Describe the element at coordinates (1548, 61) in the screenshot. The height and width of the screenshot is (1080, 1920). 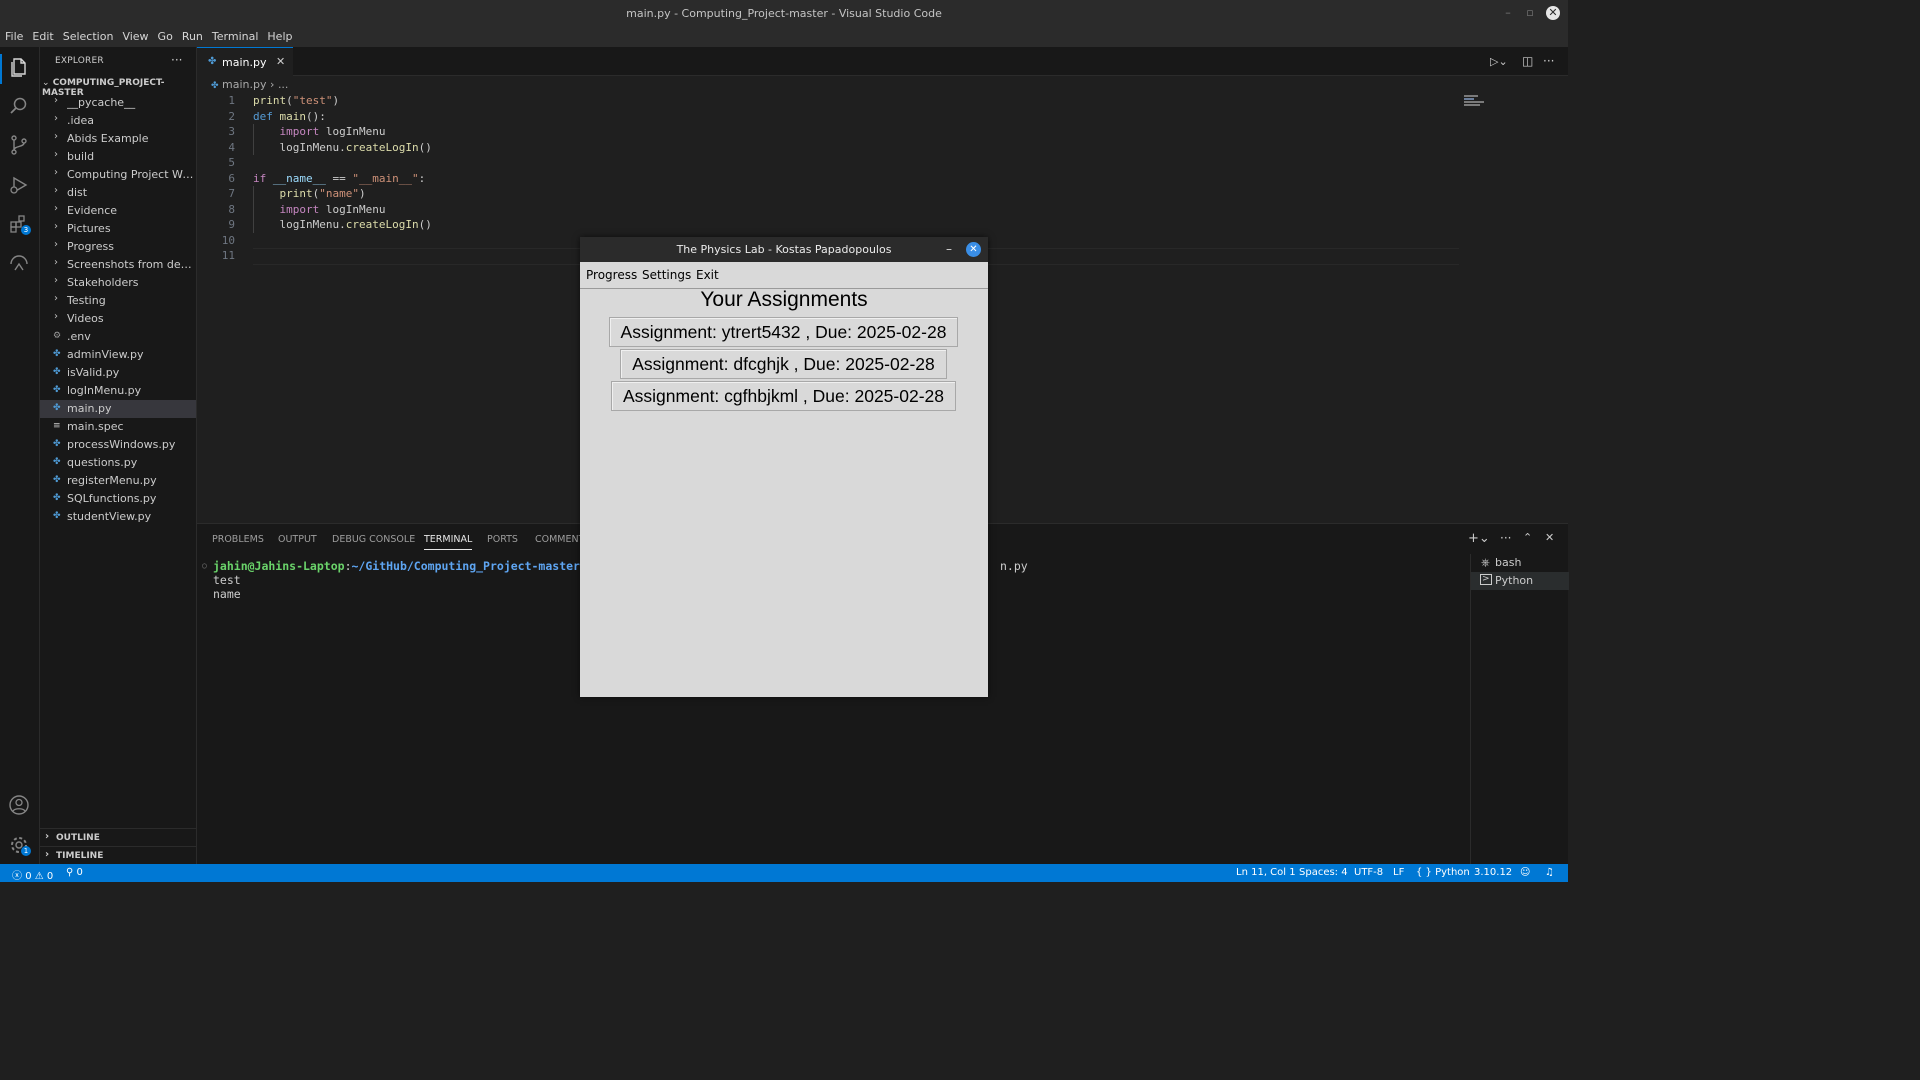
I see `editor-more-icon: ···` at that location.